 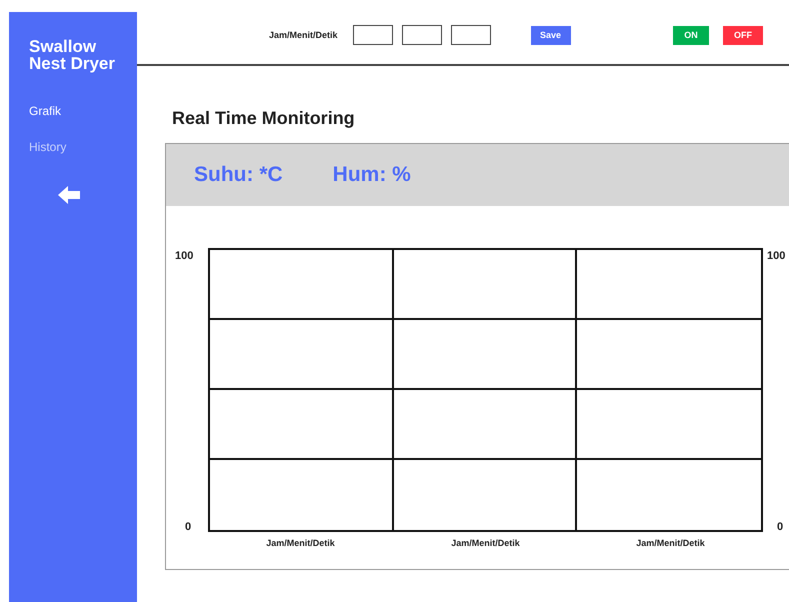 I want to click on sidebar-item: History, so click(x=47, y=147).